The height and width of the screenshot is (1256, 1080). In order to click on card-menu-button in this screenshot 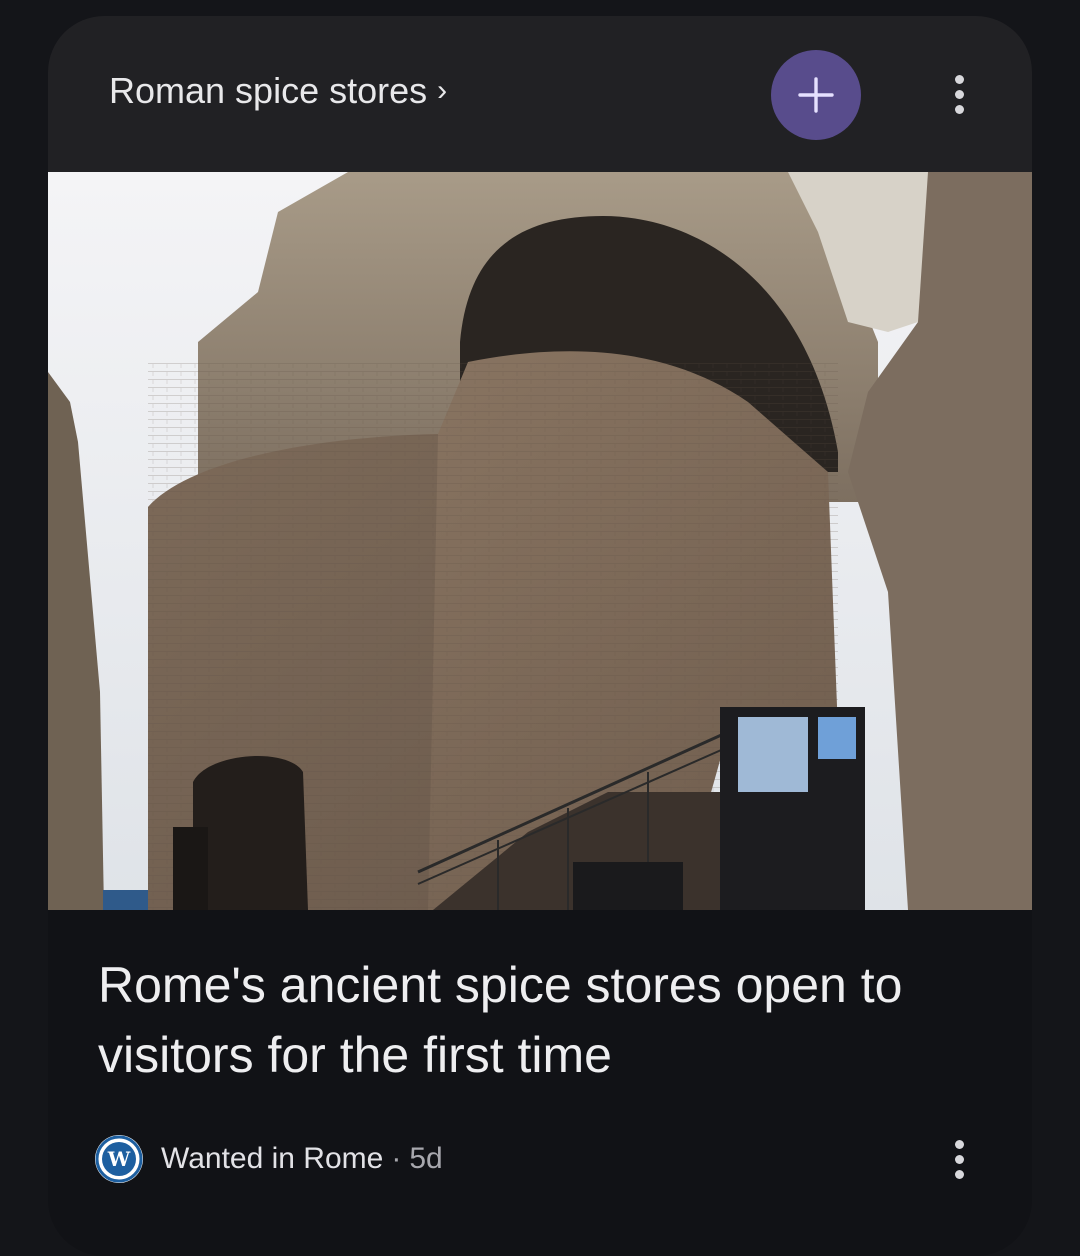, I will do `click(959, 94)`.